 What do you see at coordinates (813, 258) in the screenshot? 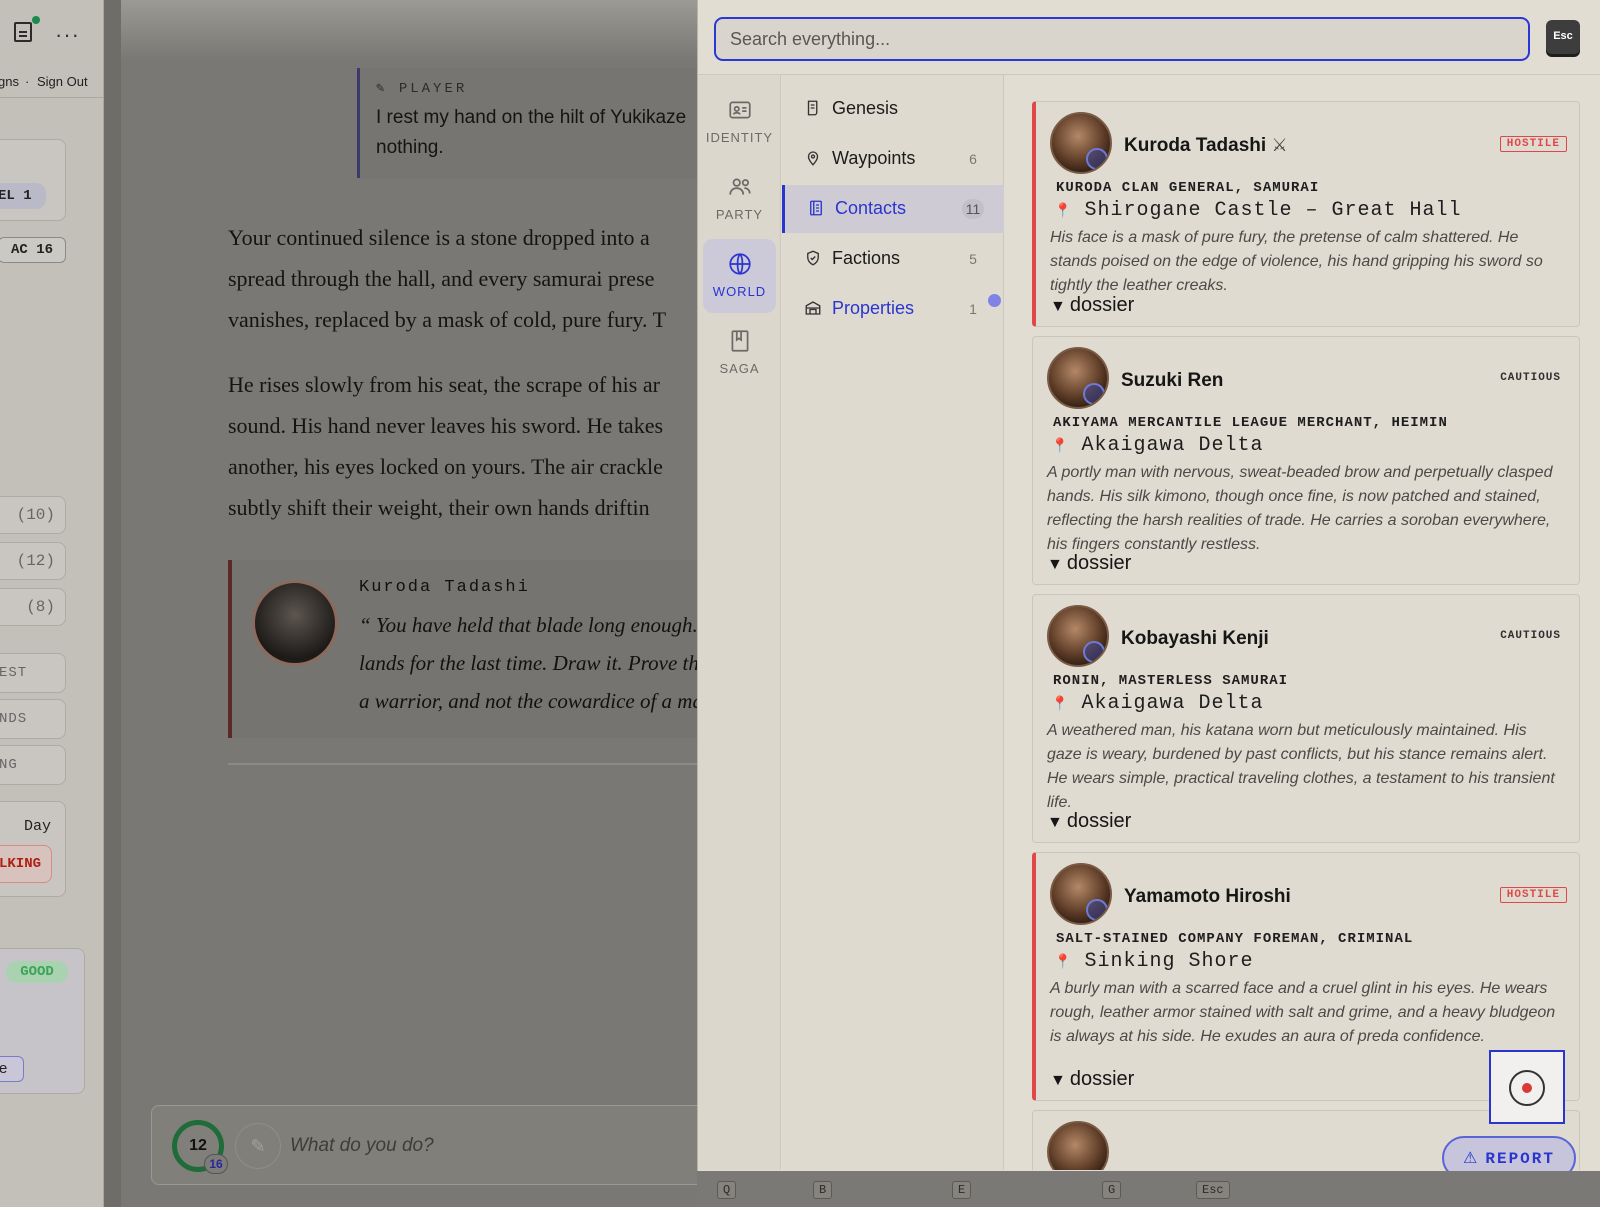
I see `shield-icon` at bounding box center [813, 258].